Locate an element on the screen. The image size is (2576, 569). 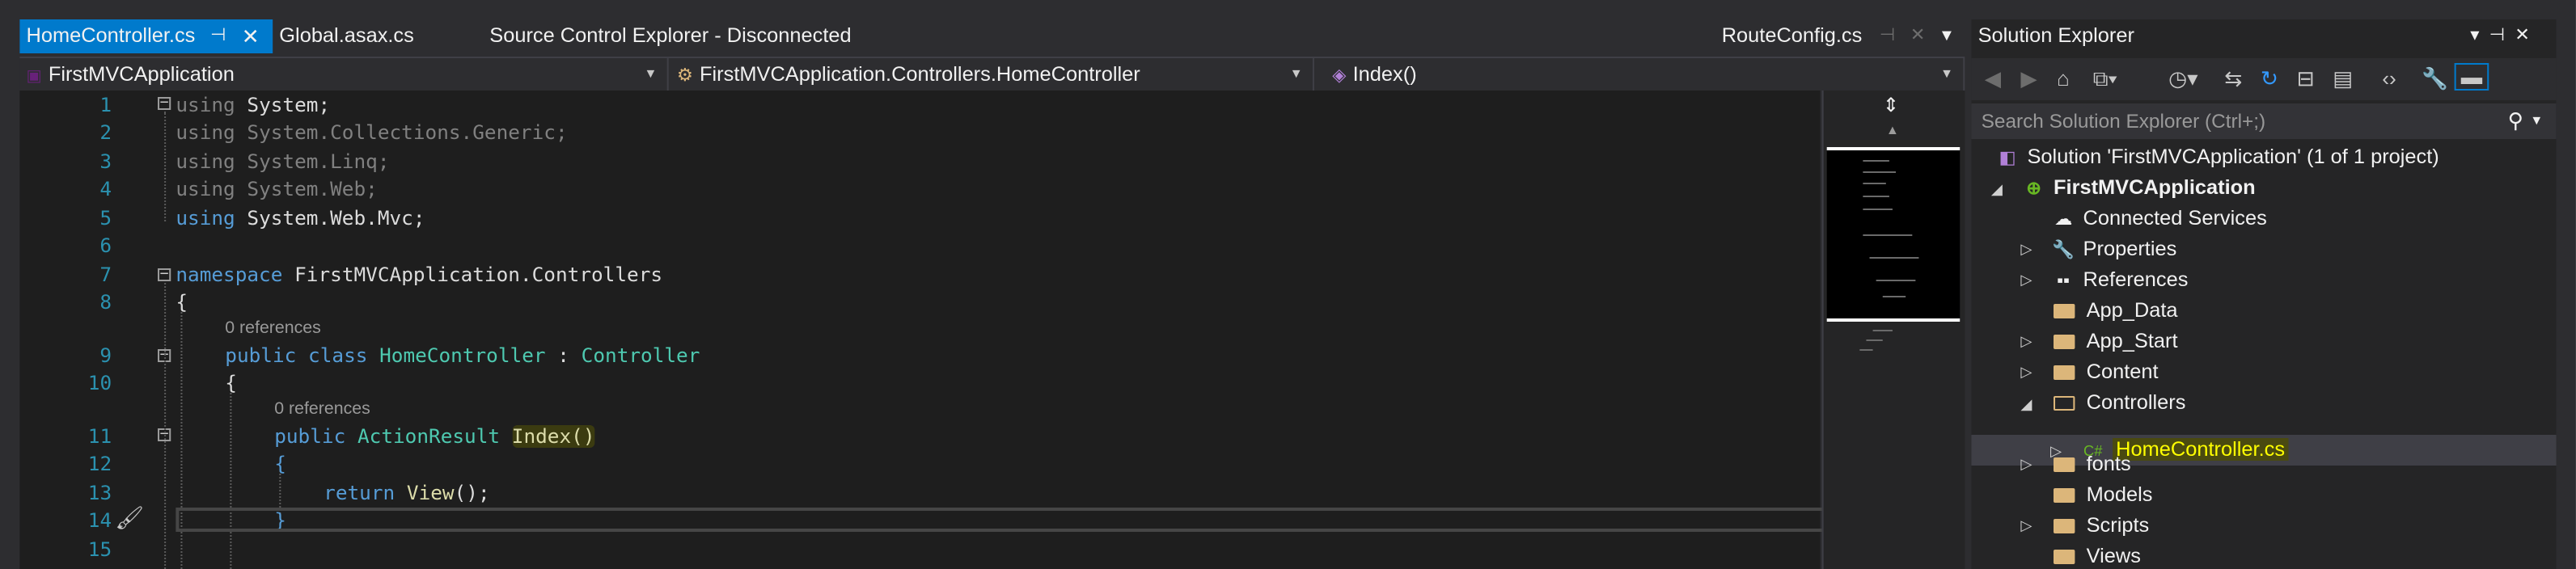
collapse-all-icon: ⊟ is located at coordinates (2306, 79).